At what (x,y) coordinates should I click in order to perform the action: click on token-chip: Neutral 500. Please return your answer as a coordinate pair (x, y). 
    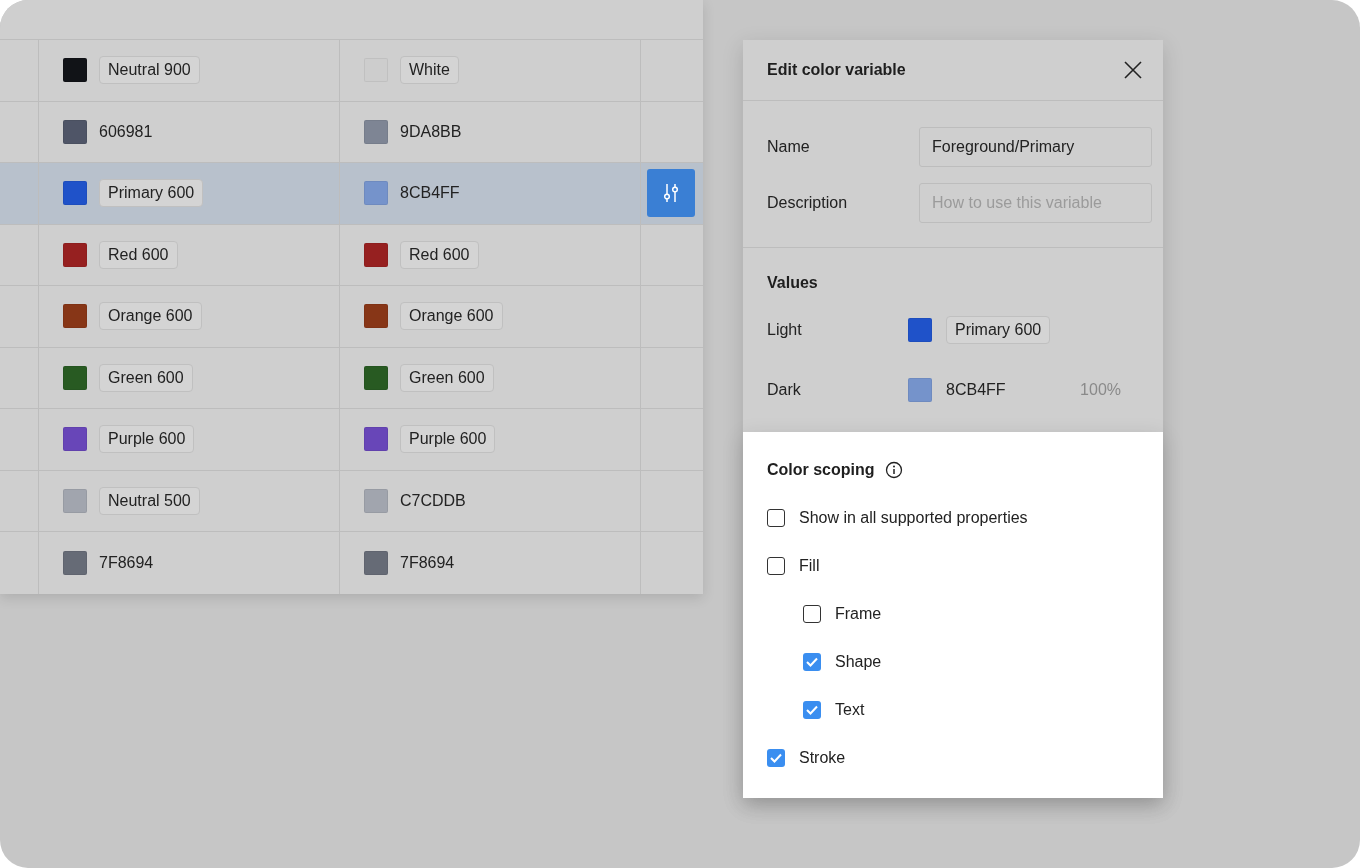
    Looking at the image, I should click on (149, 500).